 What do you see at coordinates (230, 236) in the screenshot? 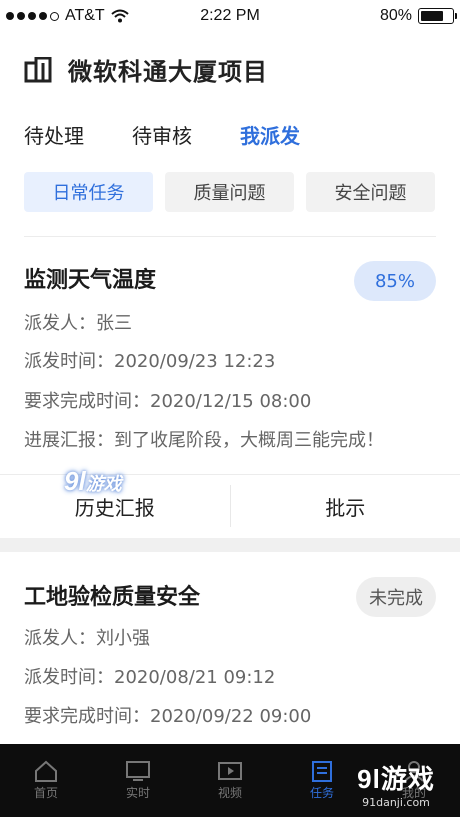
I see `divider` at bounding box center [230, 236].